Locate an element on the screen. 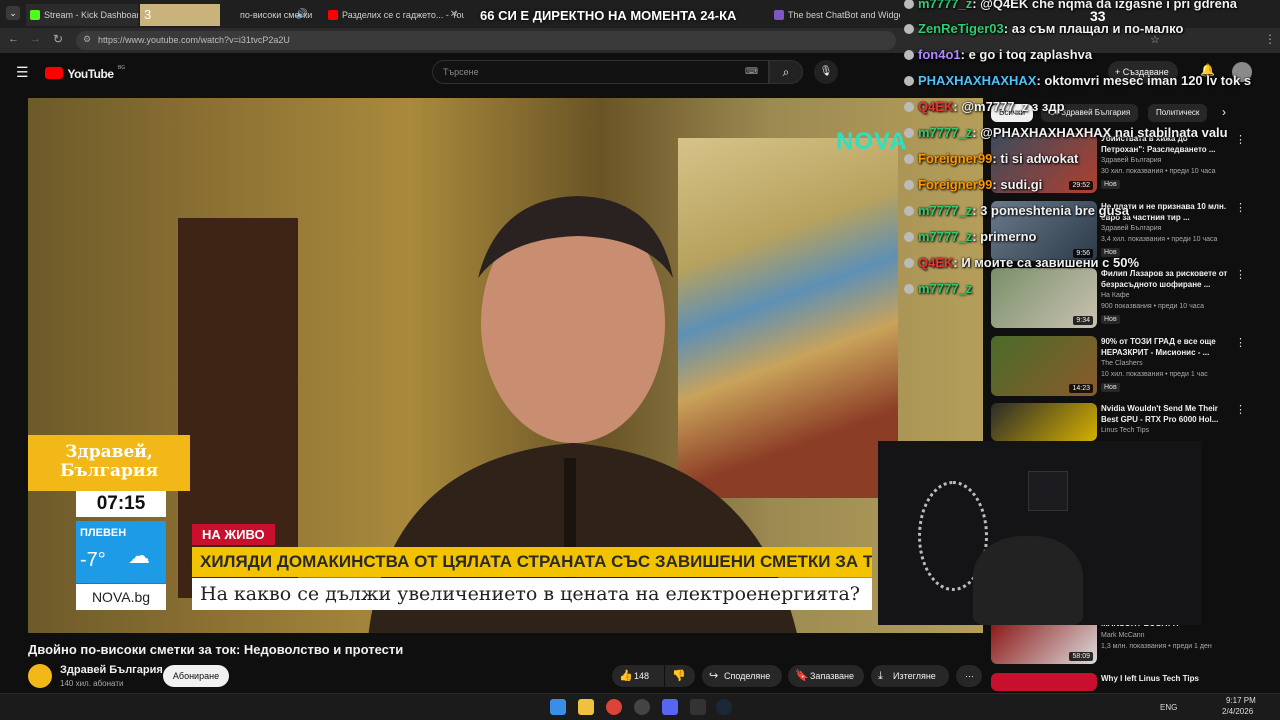 The image size is (1280, 720). chat-message: m7777_z: primerno is located at coordinates (970, 236).